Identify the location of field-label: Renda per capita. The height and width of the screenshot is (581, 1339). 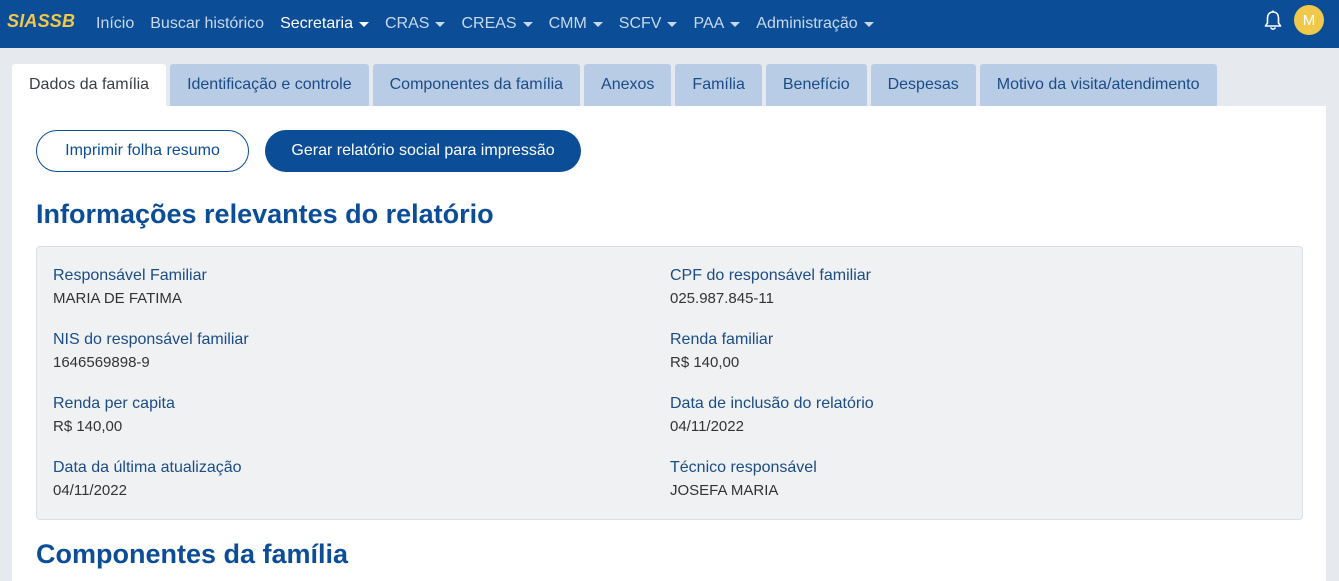
(114, 403).